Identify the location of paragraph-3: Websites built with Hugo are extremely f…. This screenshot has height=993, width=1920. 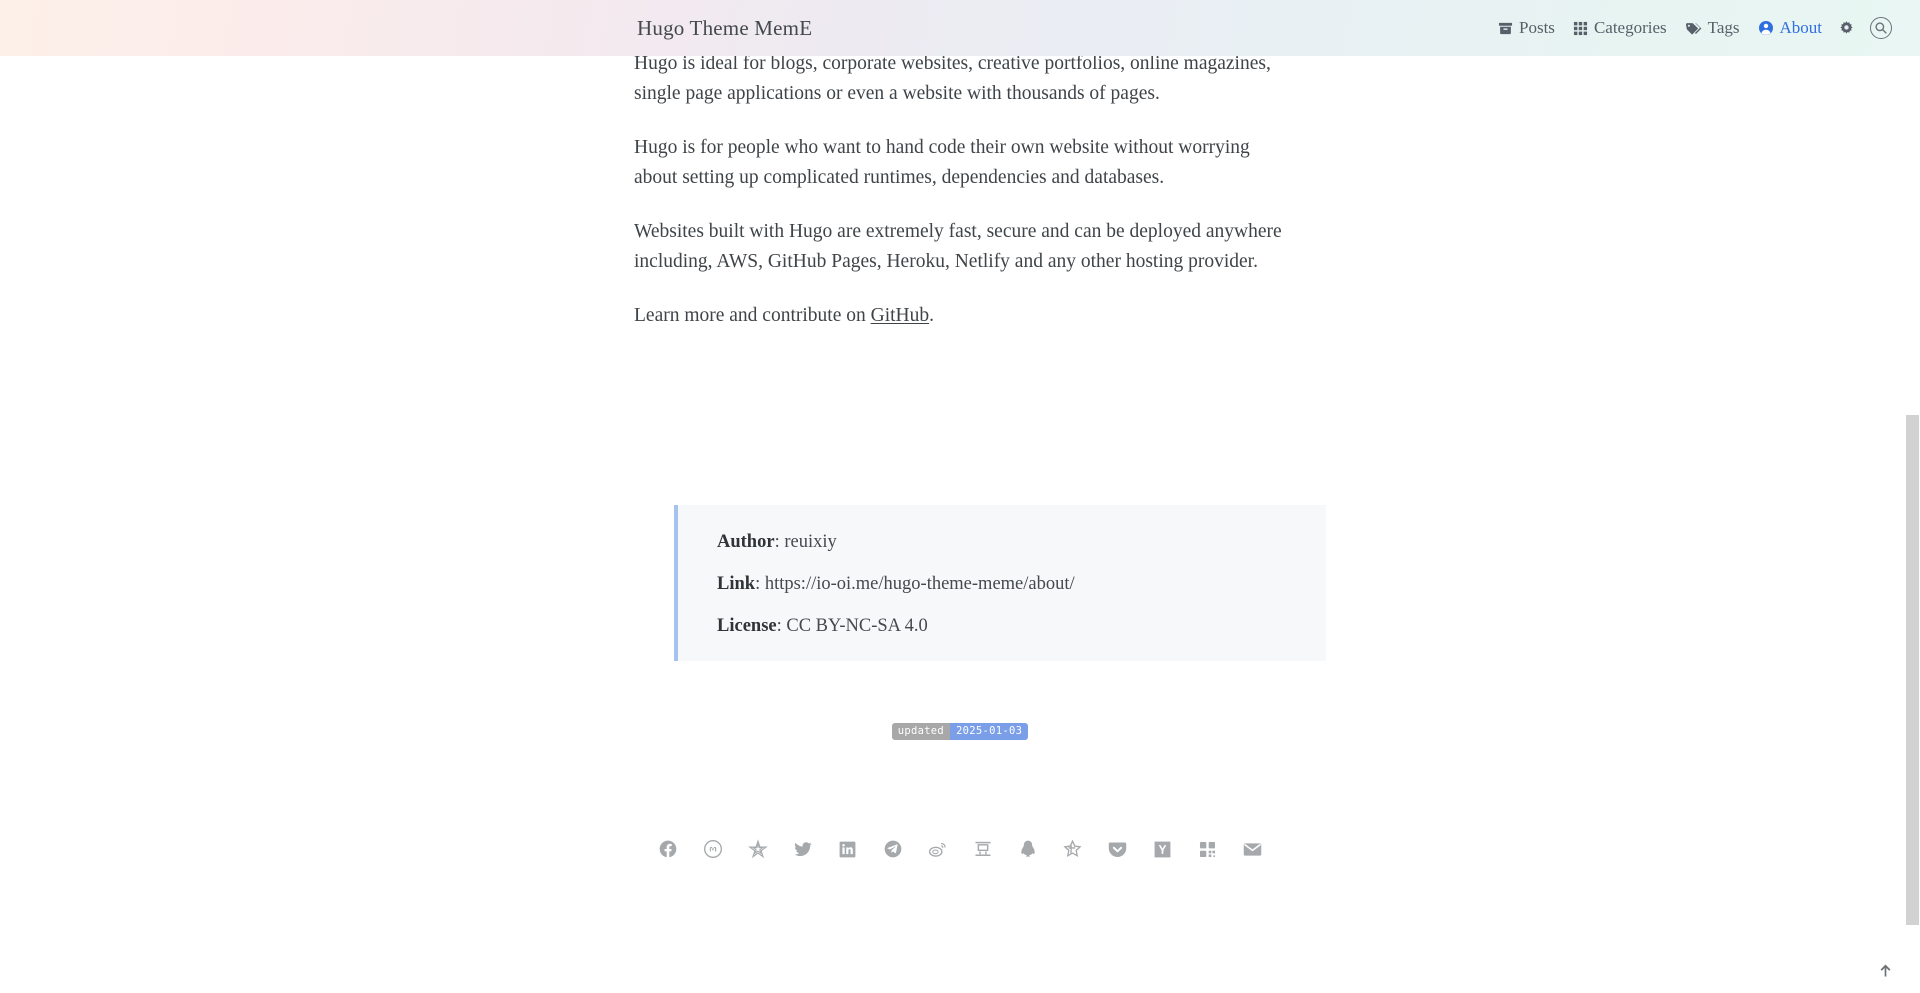
(958, 246).